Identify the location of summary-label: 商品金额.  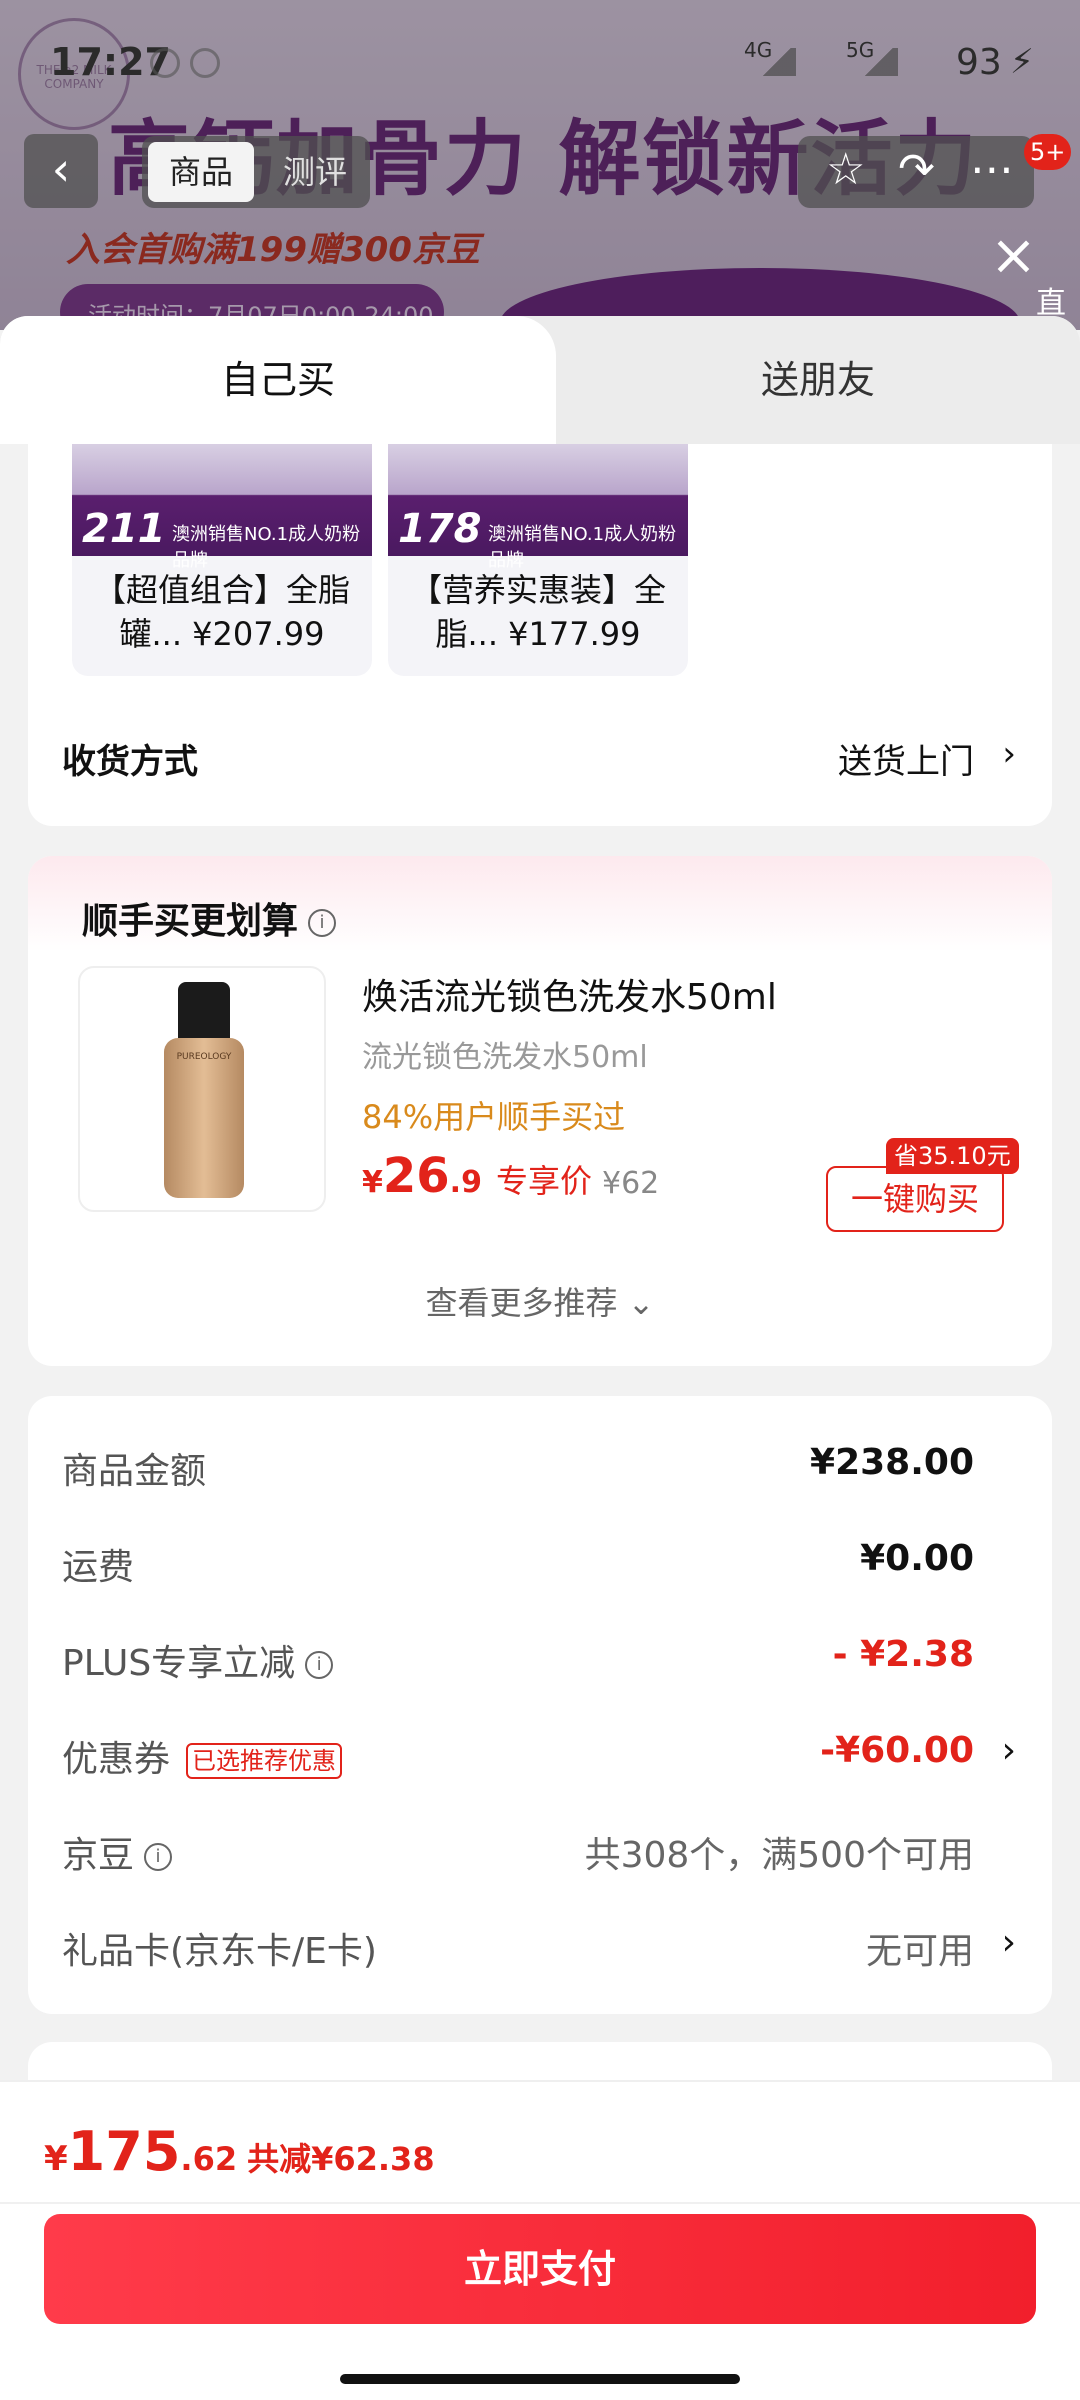
(134, 1471).